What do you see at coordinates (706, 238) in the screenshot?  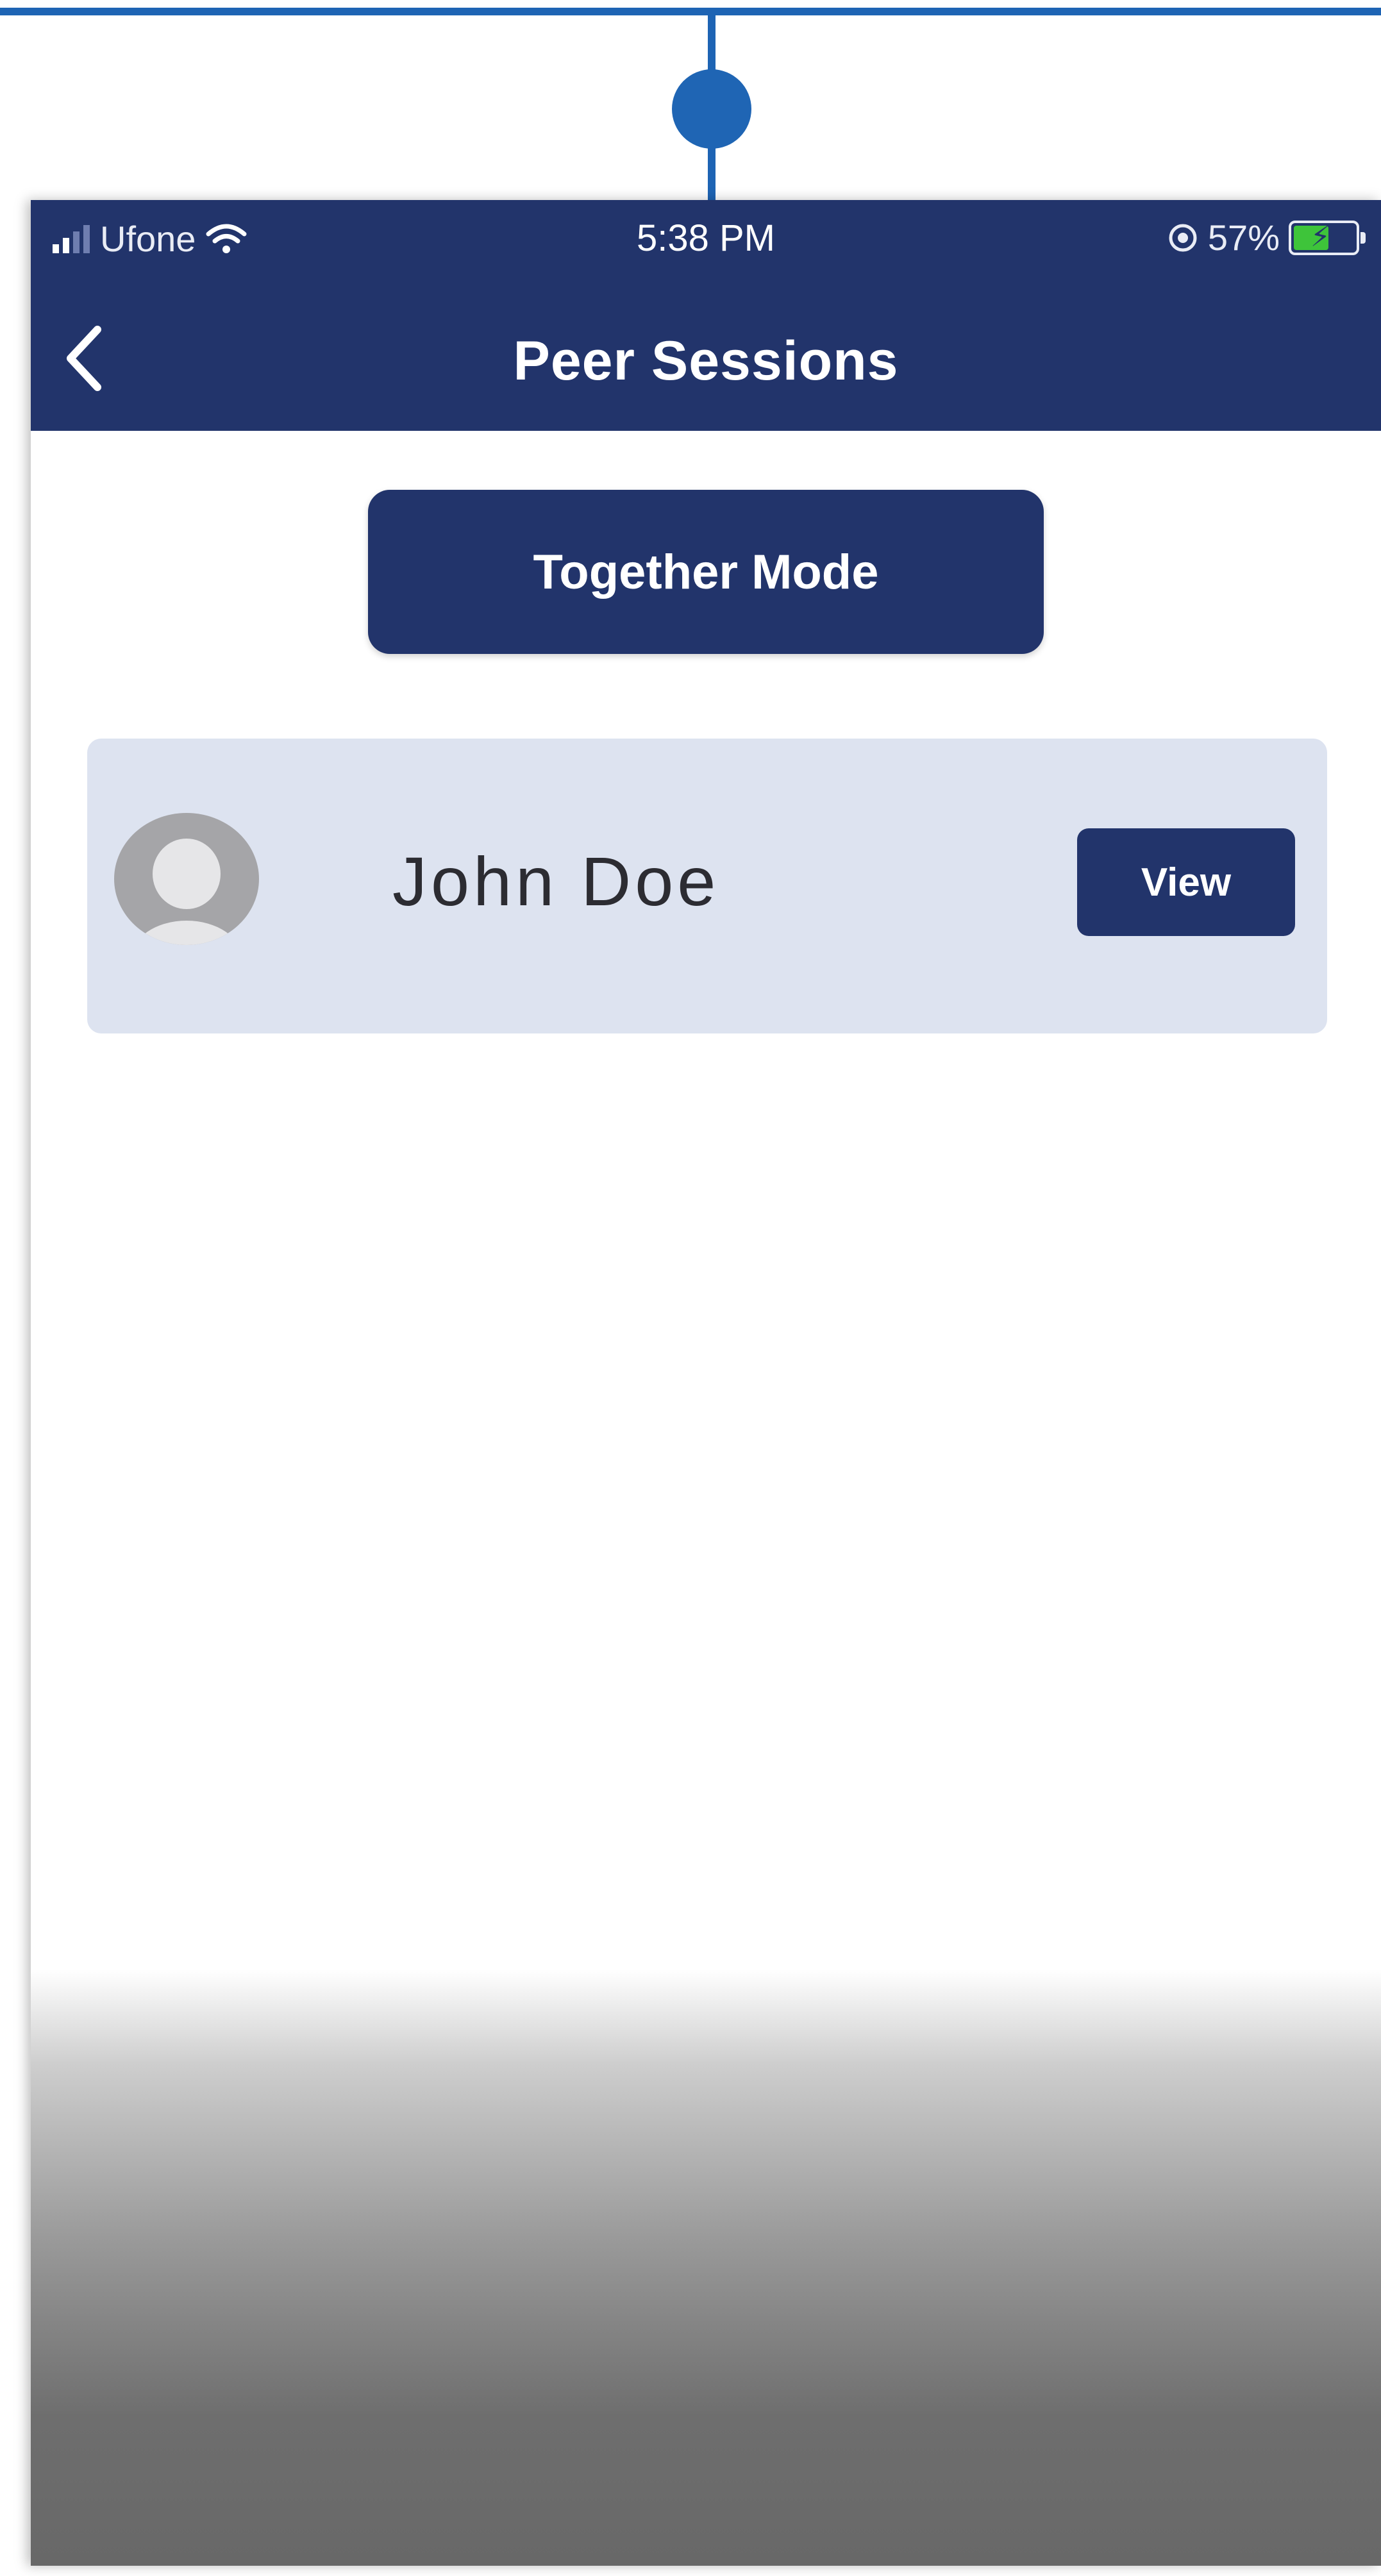 I see `status-bar: Ufone 5:38 PM 57% ⚡` at bounding box center [706, 238].